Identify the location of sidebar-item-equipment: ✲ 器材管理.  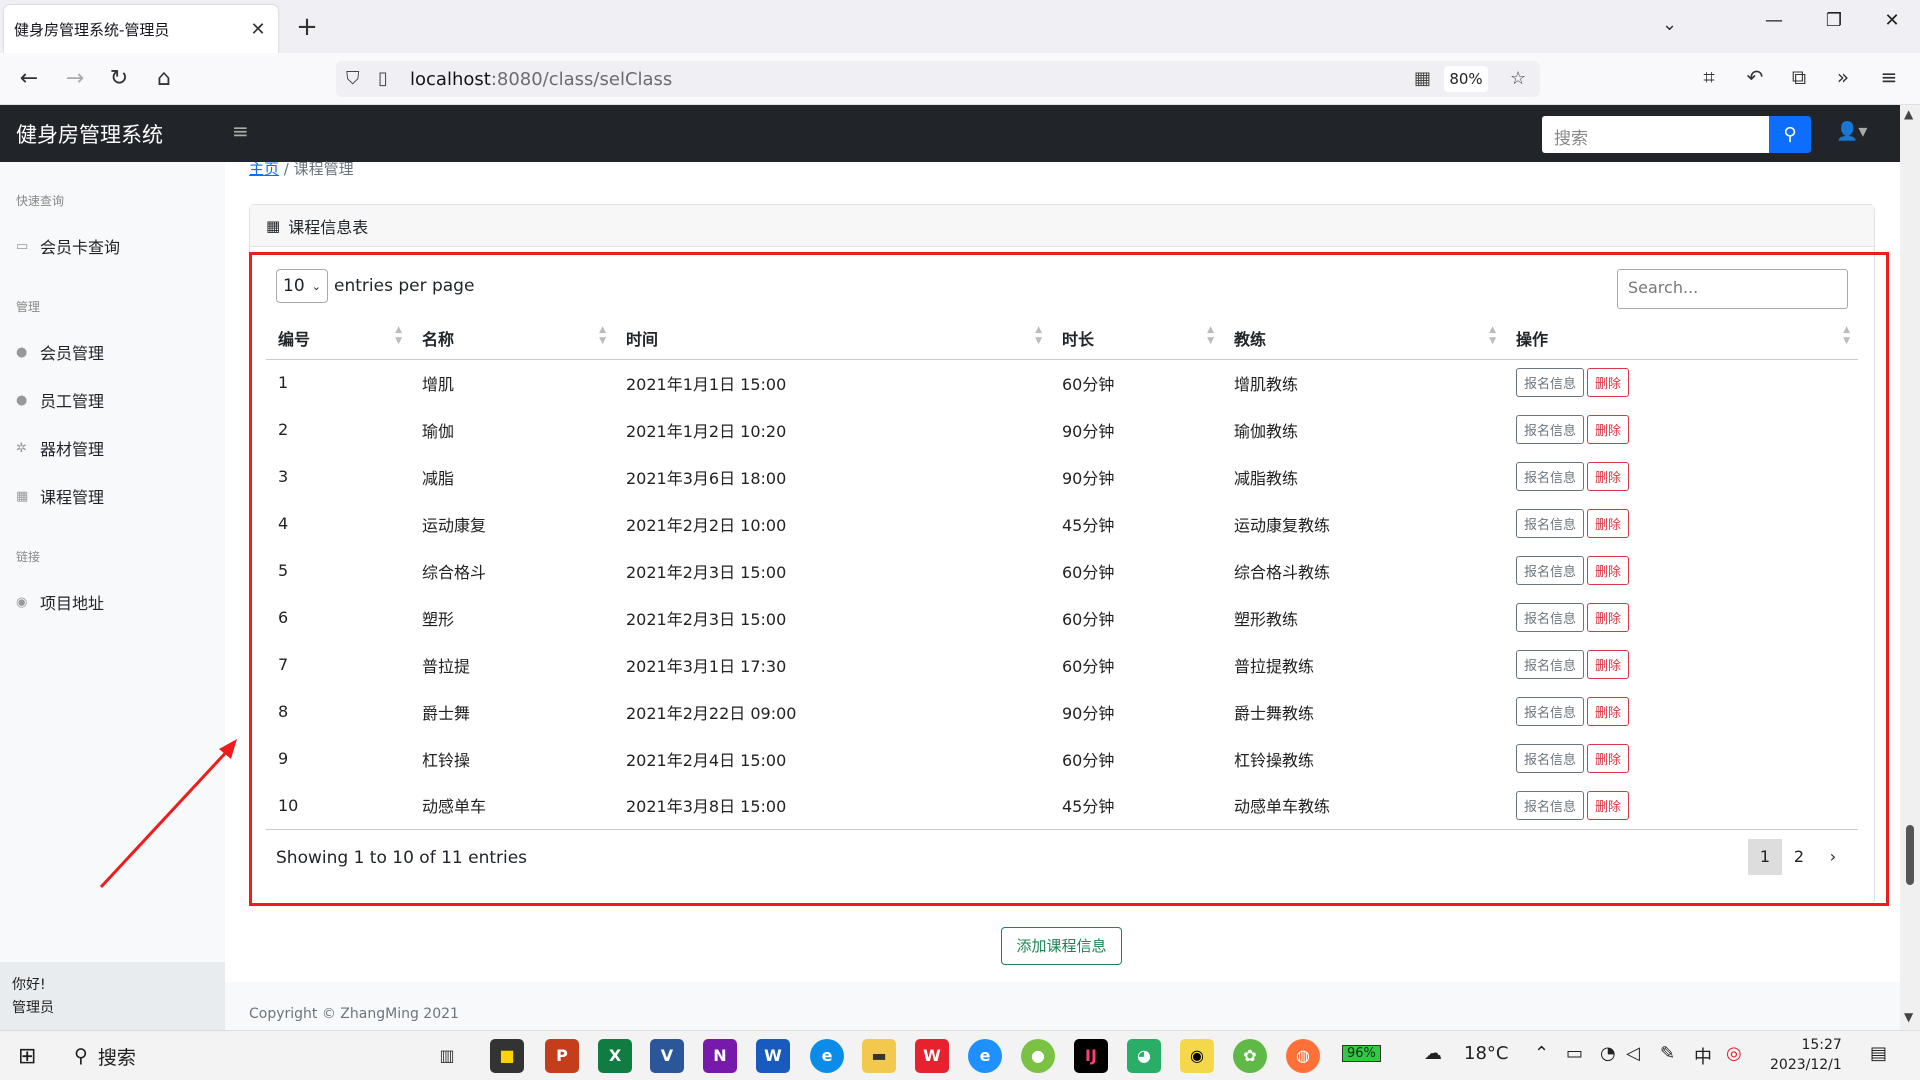
(60, 448).